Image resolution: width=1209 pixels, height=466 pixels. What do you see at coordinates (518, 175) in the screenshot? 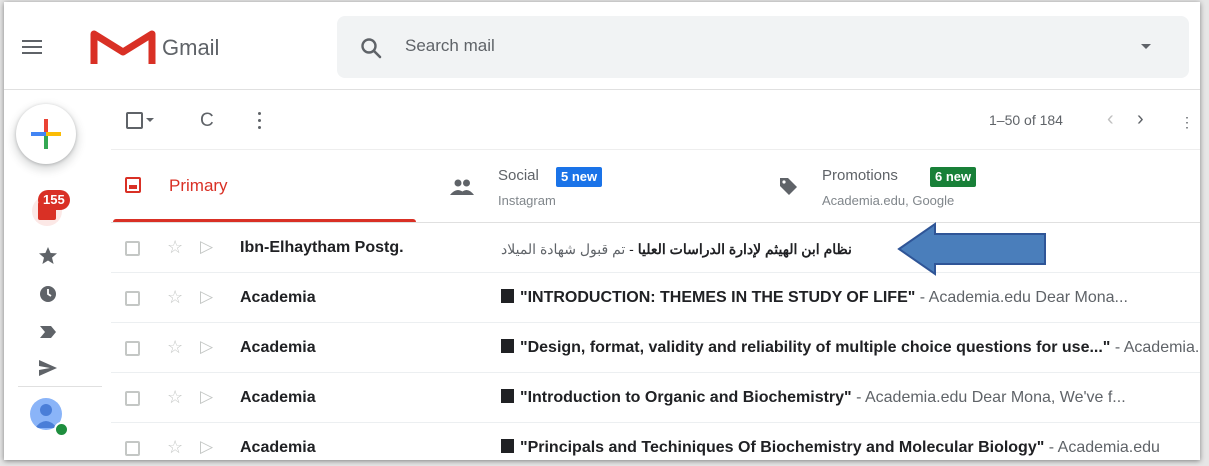
I see `tab-social-label: Social` at bounding box center [518, 175].